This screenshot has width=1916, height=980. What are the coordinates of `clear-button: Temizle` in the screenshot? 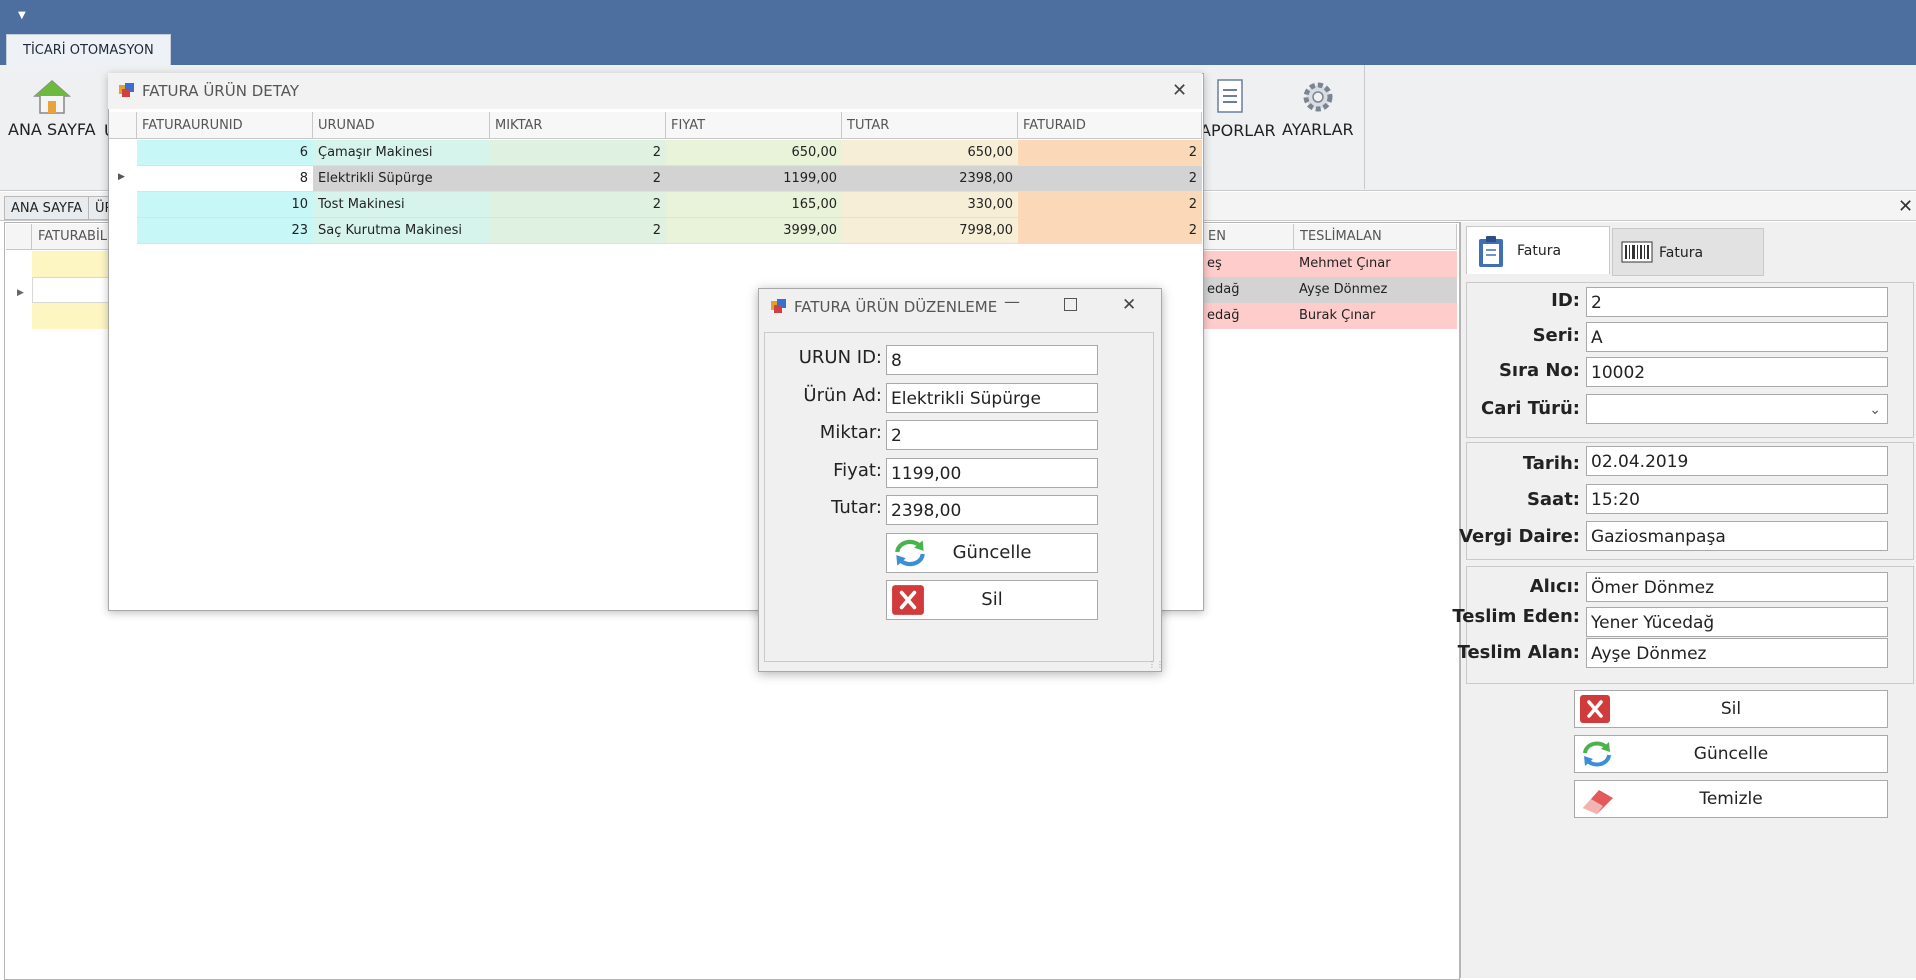 It's located at (1731, 799).